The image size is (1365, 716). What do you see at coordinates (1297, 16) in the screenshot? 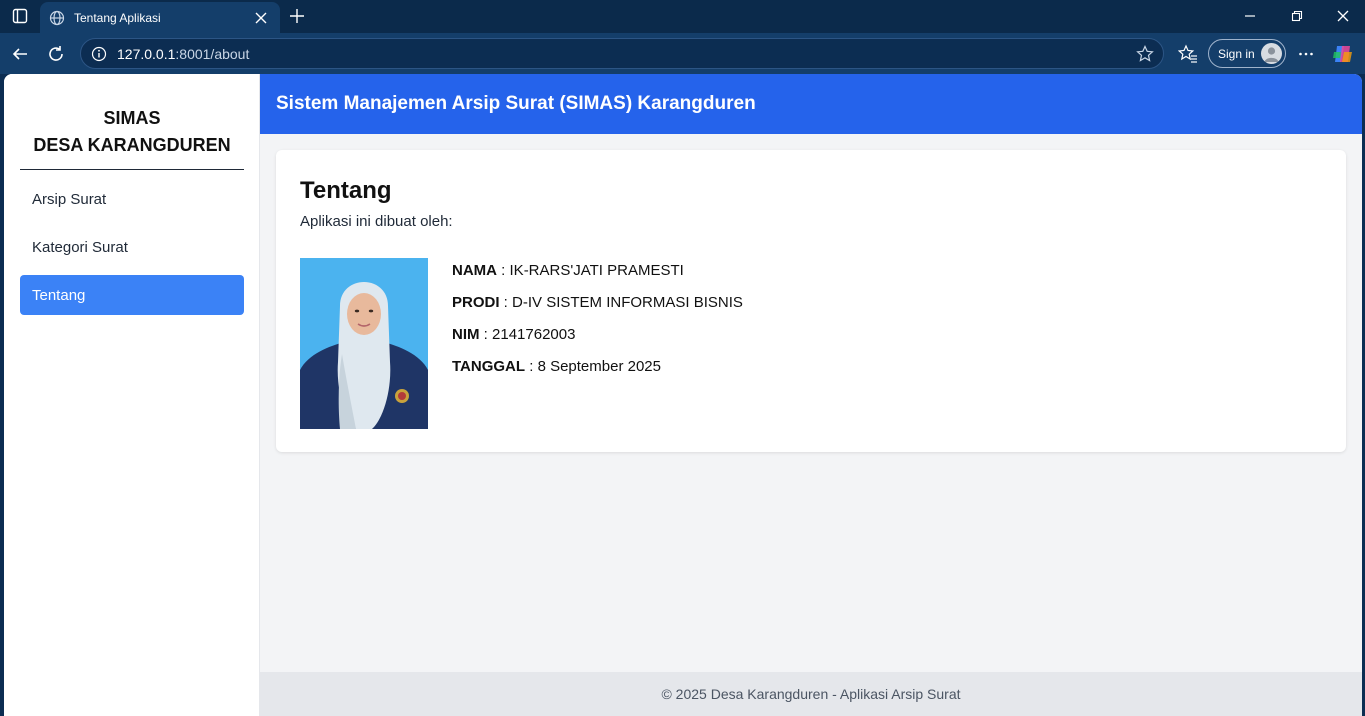
I see `restore-icon` at bounding box center [1297, 16].